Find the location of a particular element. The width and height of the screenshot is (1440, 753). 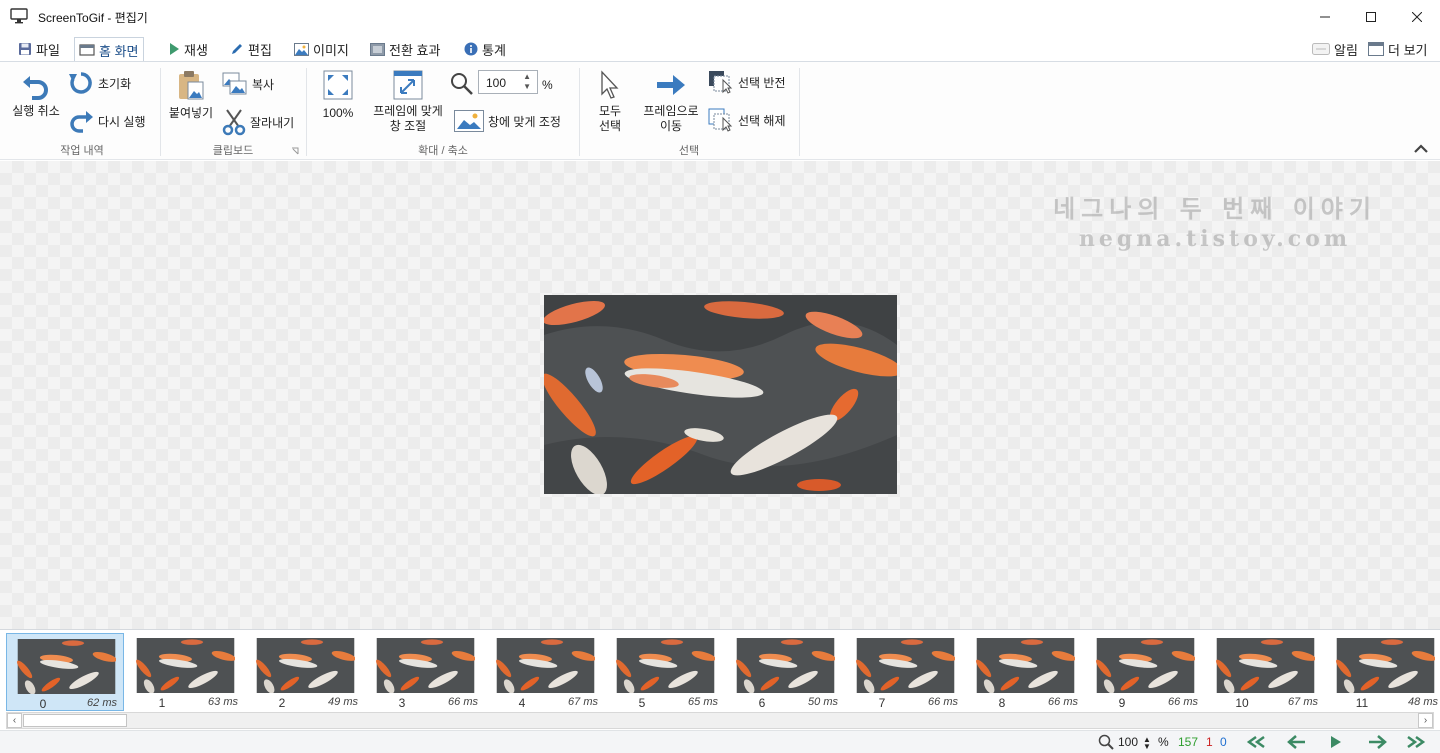

cut-button: 잘라내기 is located at coordinates (258, 122).